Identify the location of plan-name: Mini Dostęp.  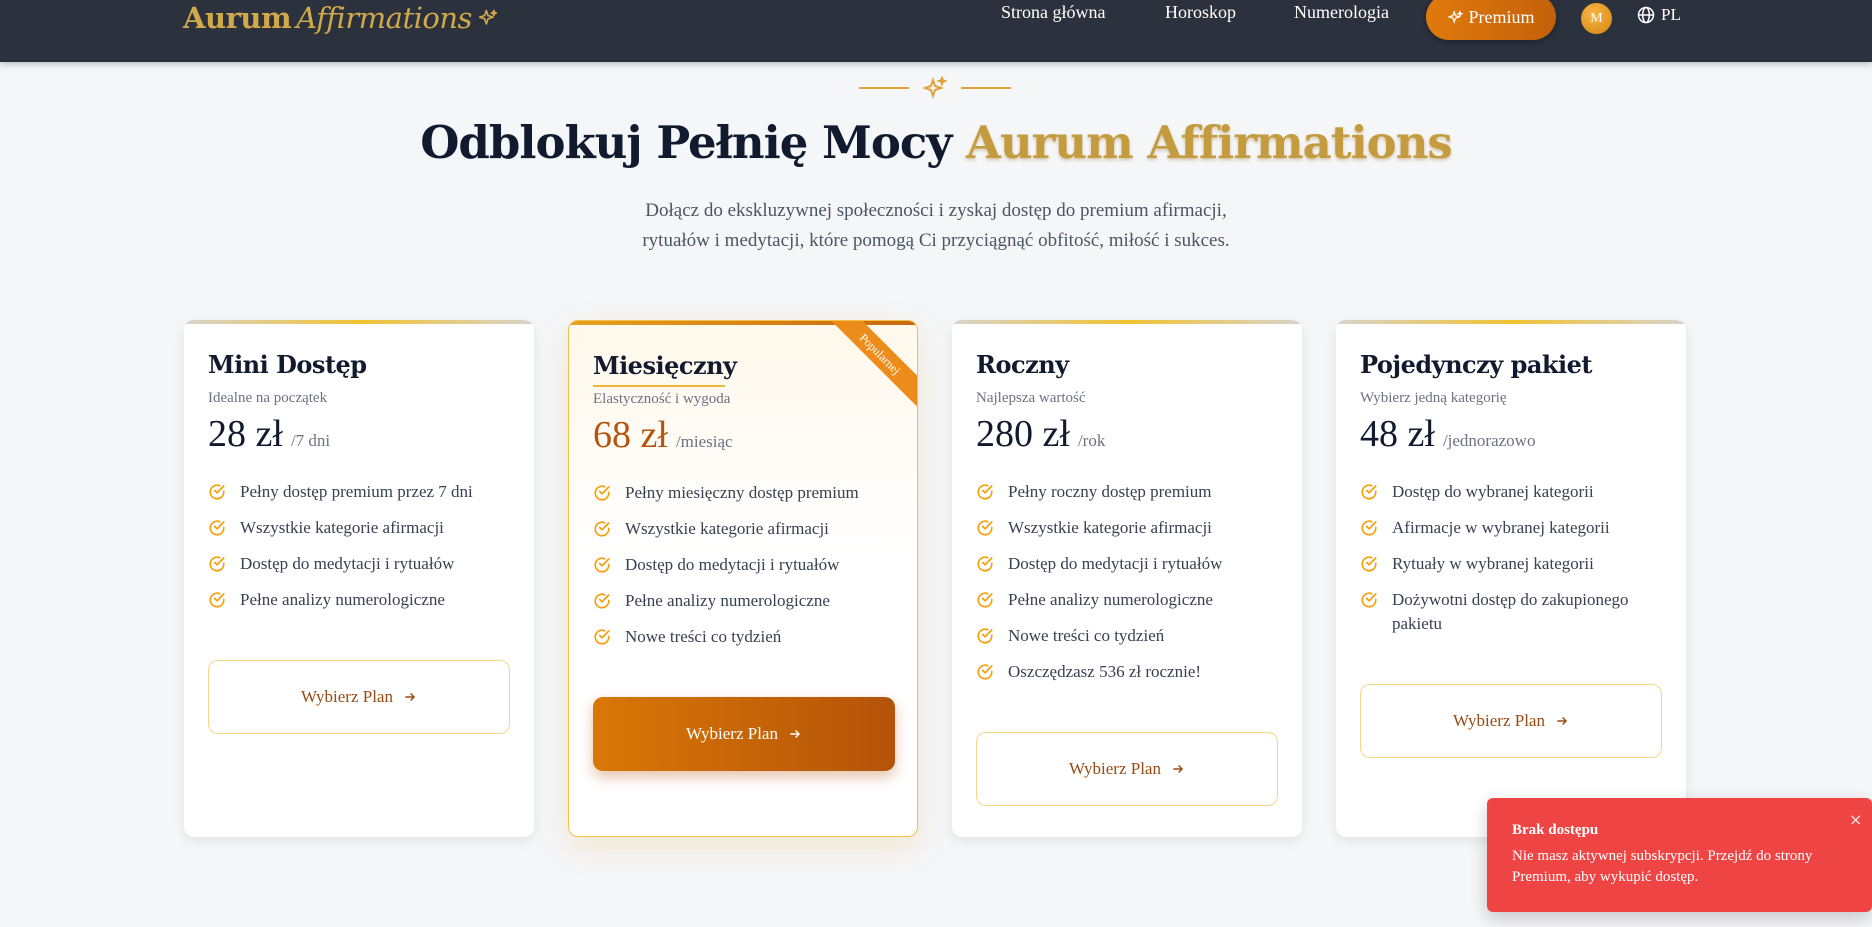
(287, 364).